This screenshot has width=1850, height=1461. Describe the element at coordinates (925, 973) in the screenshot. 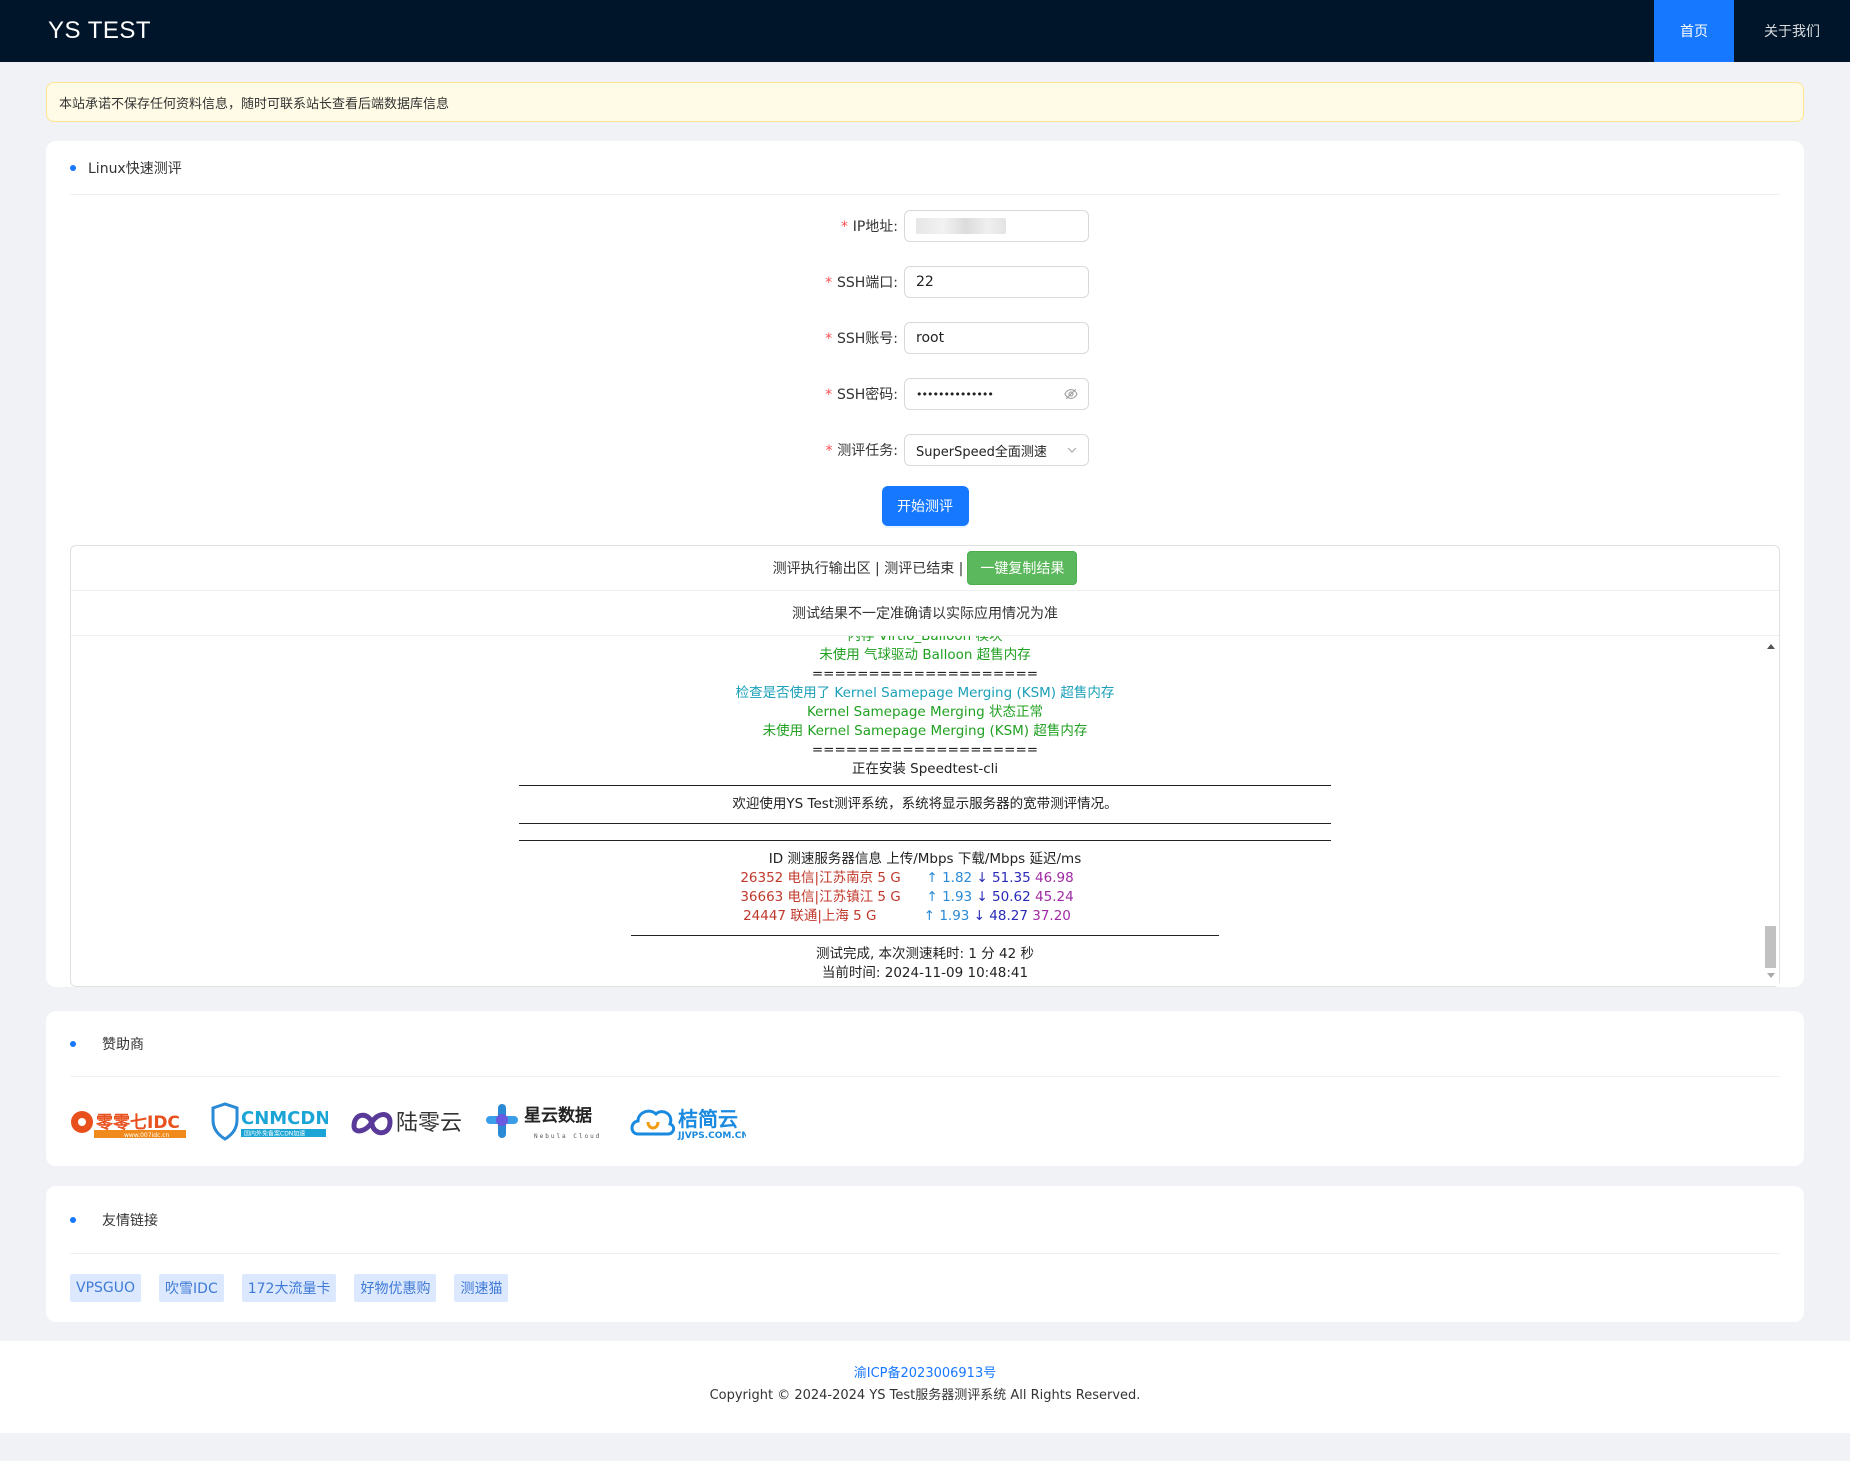

I see `current-time-line: 当前时间: 2024-11-09 10:48:41` at that location.